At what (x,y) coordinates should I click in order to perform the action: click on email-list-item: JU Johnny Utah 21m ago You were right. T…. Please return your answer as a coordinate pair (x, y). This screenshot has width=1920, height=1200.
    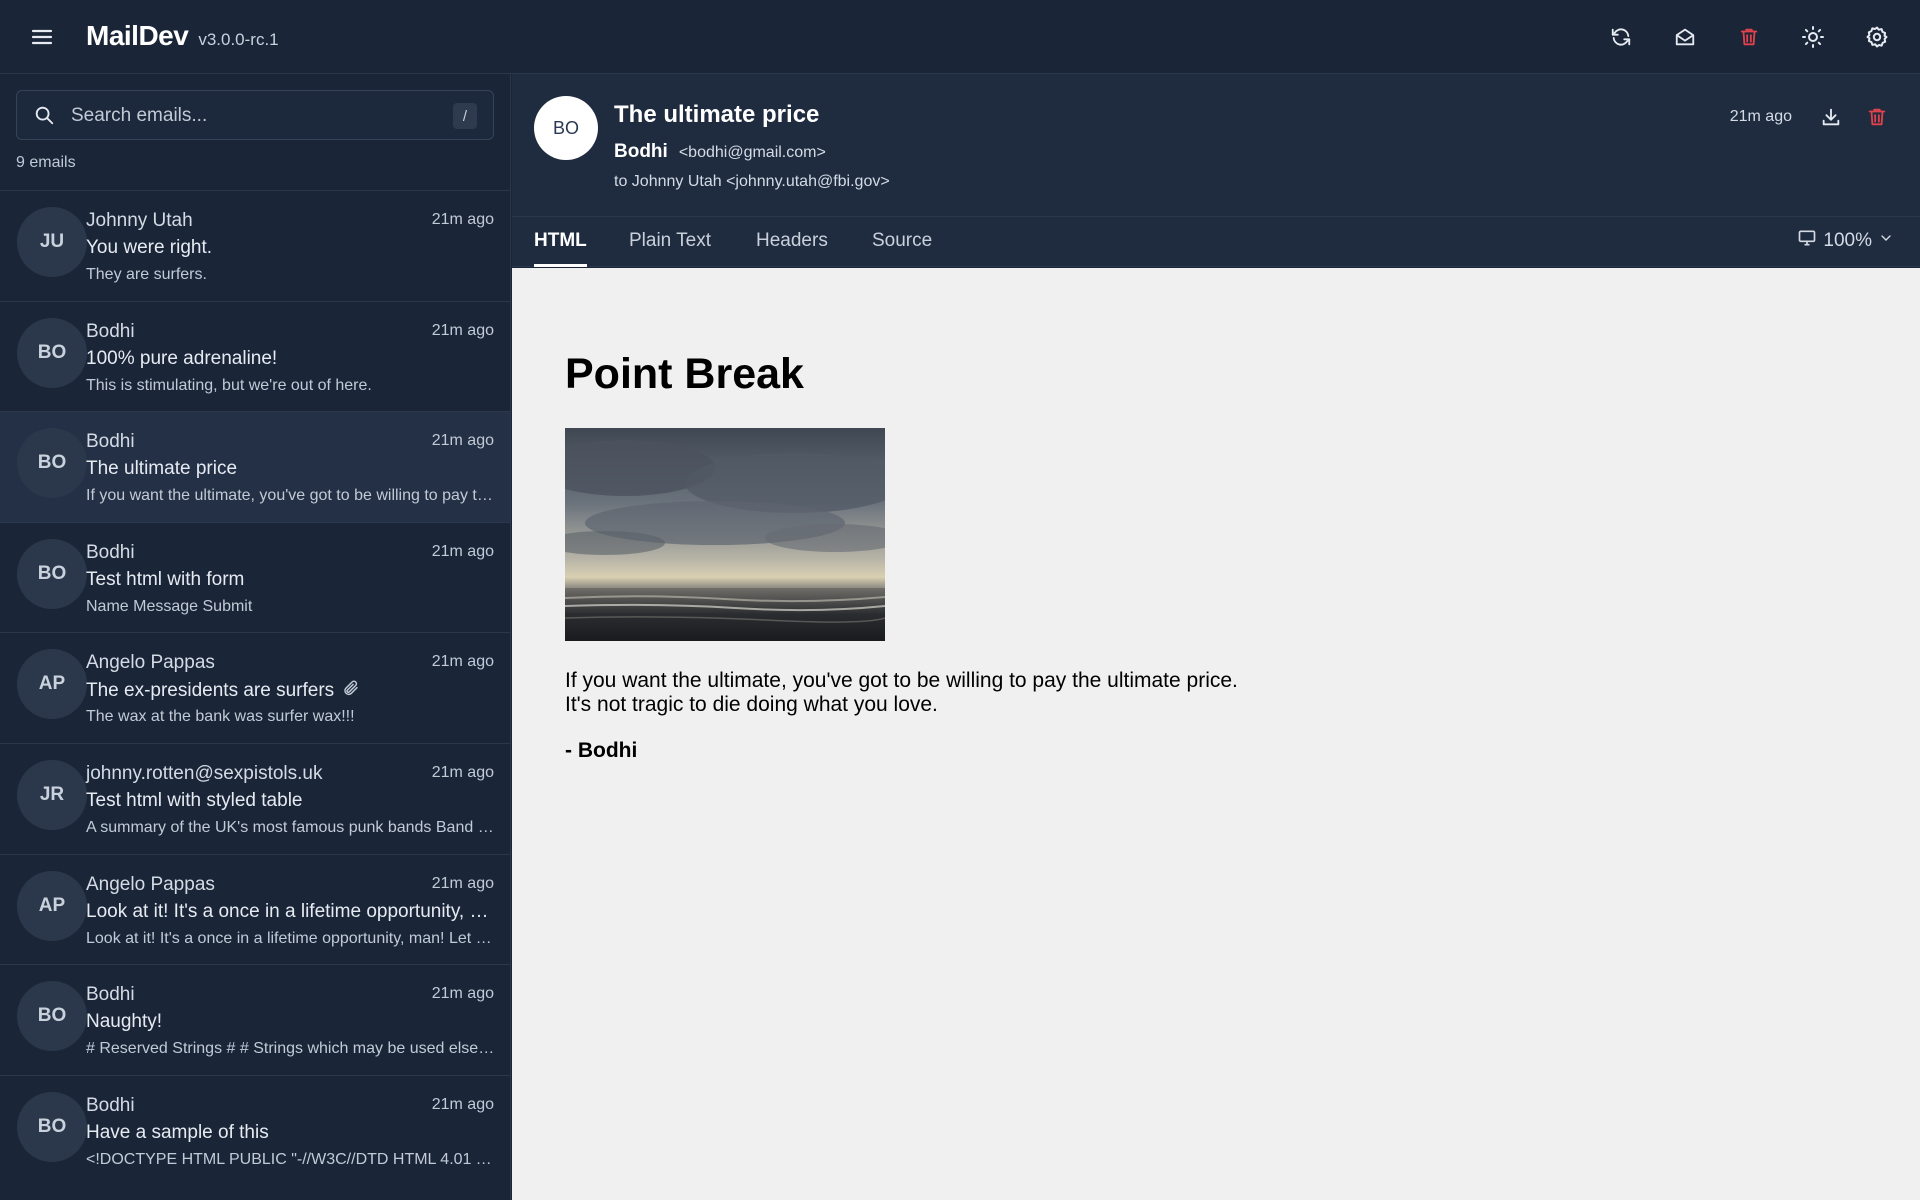
    Looking at the image, I should click on (255, 245).